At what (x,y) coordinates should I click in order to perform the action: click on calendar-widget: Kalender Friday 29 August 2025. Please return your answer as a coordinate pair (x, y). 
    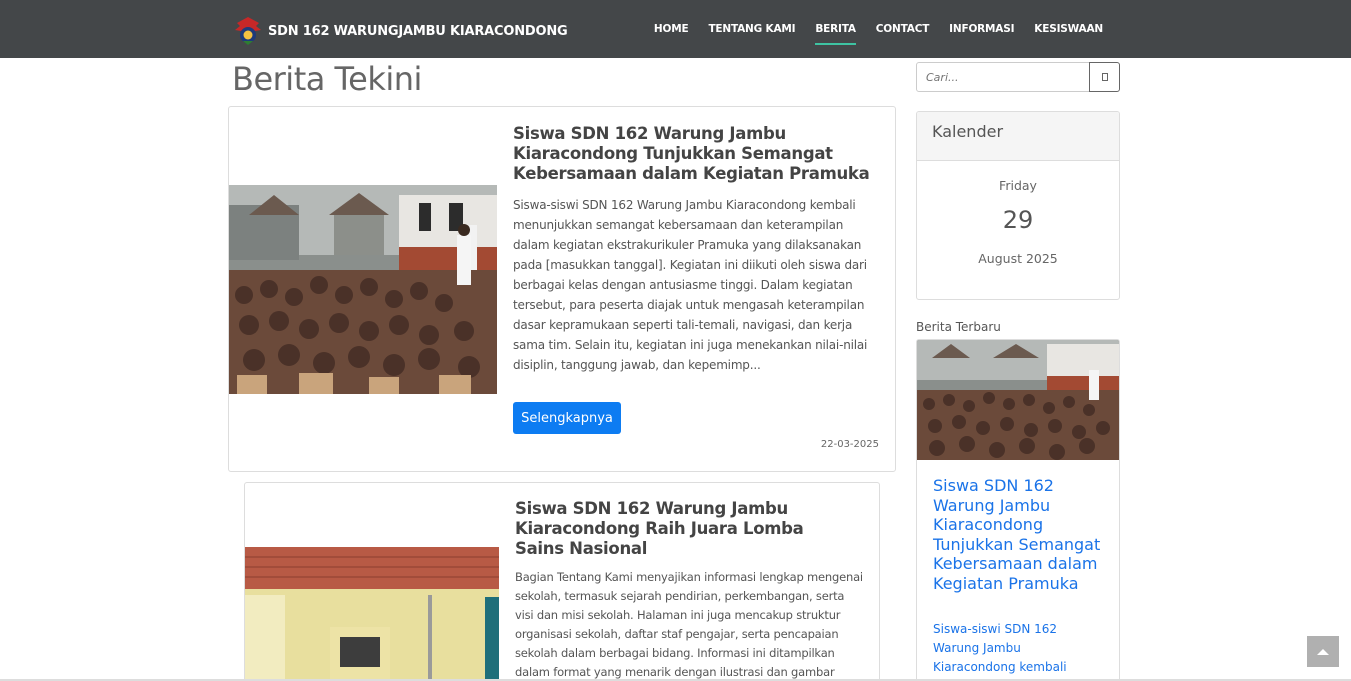
    Looking at the image, I should click on (1018, 205).